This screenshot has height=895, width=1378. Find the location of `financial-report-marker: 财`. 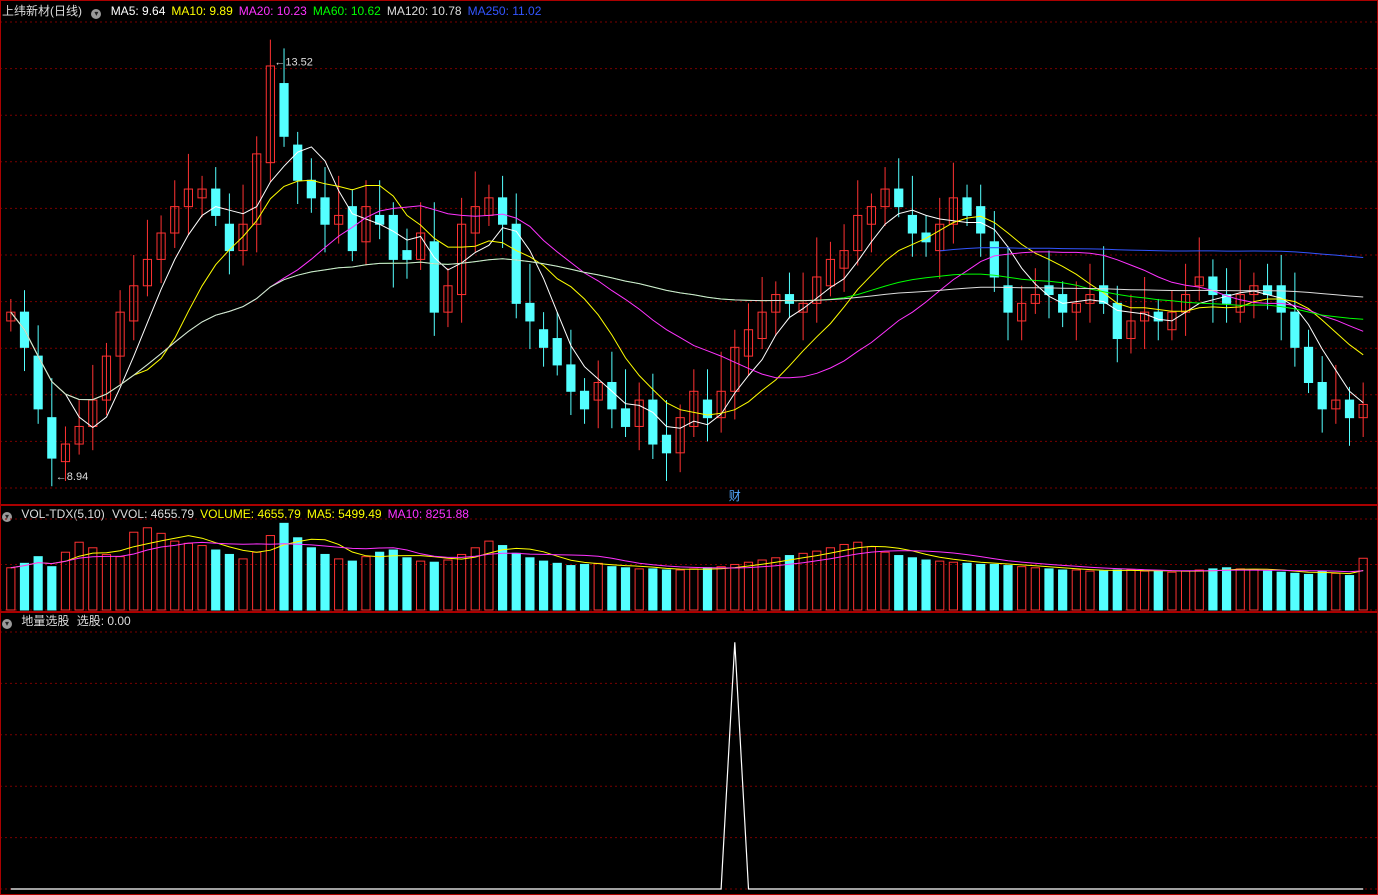

financial-report-marker: 财 is located at coordinates (735, 496).